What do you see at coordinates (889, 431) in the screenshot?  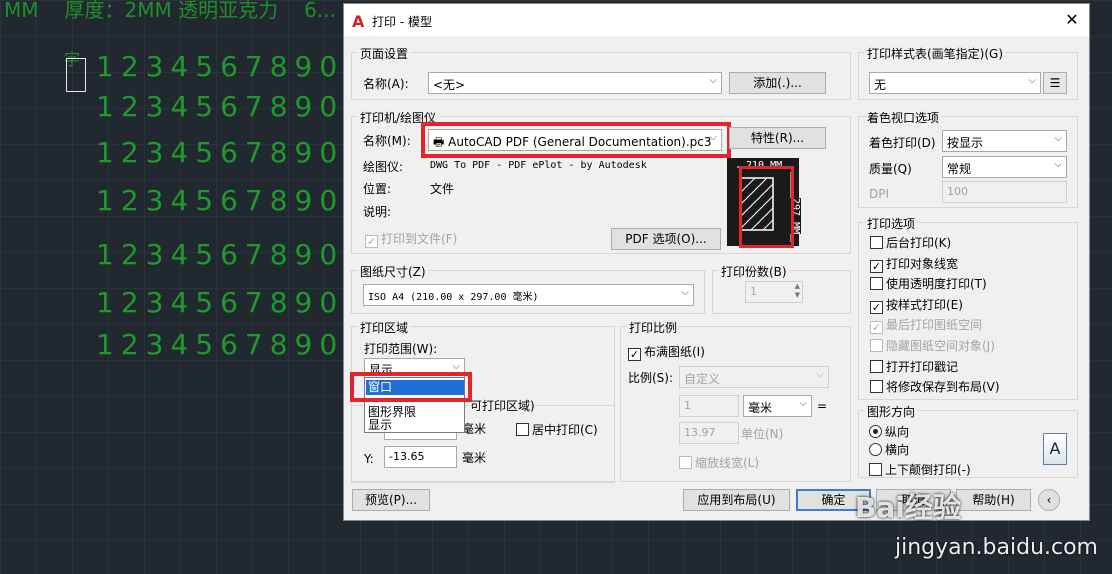 I see `portrait-radio: 纵向` at bounding box center [889, 431].